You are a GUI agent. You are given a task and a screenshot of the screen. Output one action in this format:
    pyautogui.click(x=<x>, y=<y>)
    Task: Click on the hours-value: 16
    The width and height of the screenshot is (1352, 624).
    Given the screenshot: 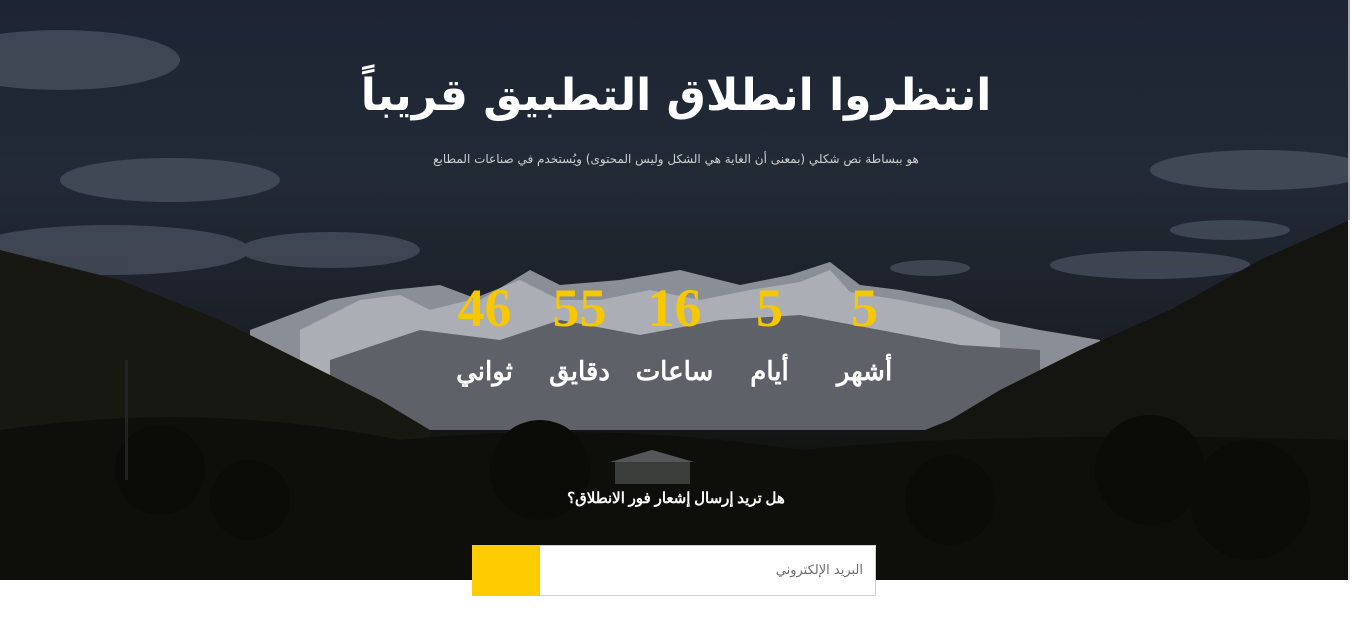 What is the action you would take?
    pyautogui.click(x=674, y=308)
    